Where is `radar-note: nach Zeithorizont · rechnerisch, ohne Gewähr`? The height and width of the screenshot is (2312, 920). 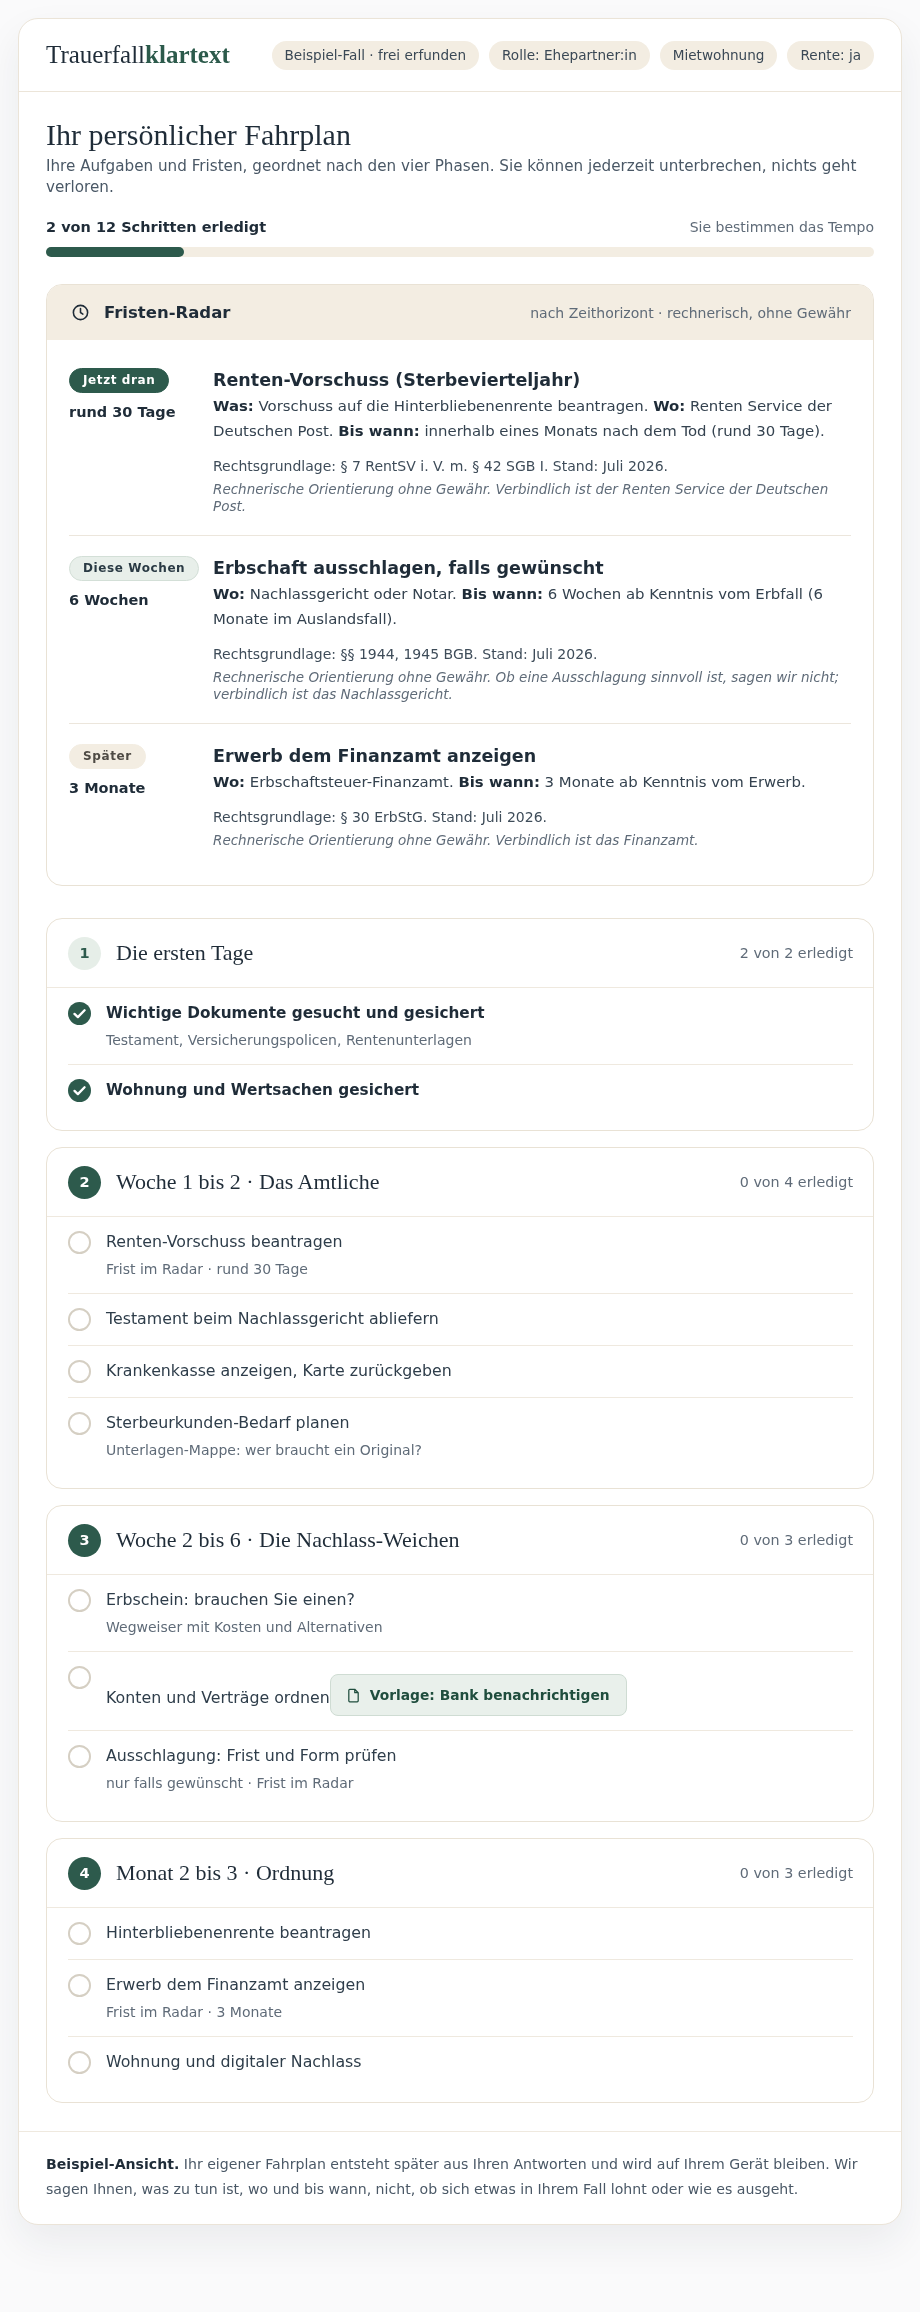 radar-note: nach Zeithorizont · rechnerisch, ohne Gewähr is located at coordinates (690, 312).